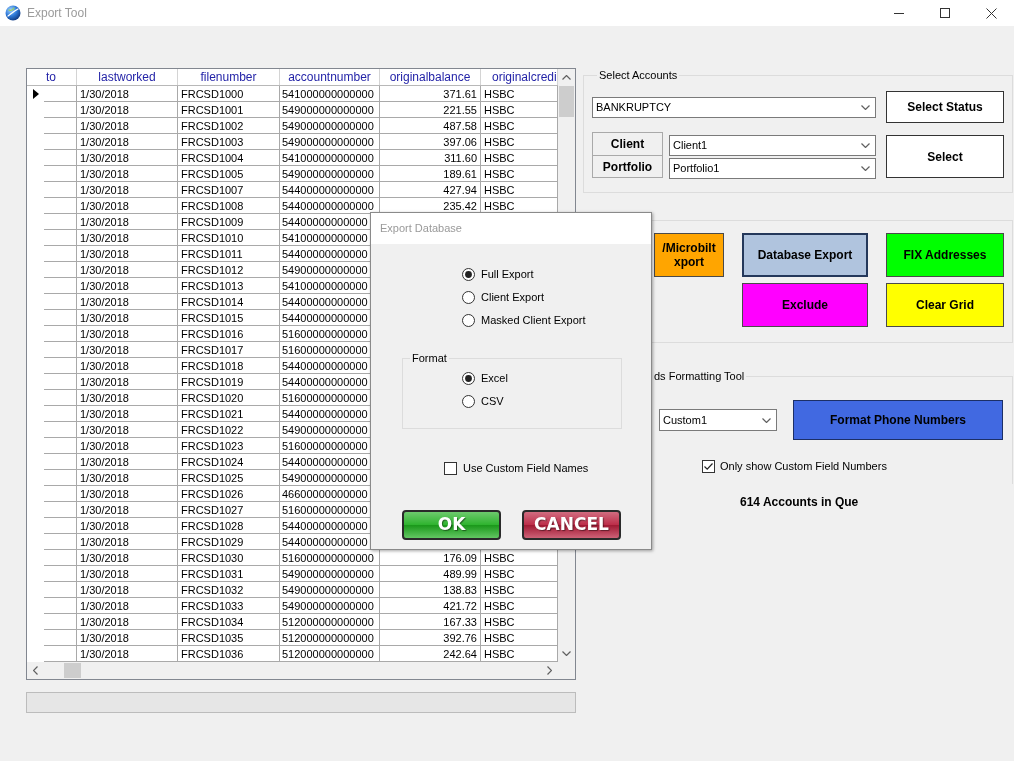 Image resolution: width=1014 pixels, height=761 pixels. What do you see at coordinates (805, 255) in the screenshot?
I see `action-button: Database Export` at bounding box center [805, 255].